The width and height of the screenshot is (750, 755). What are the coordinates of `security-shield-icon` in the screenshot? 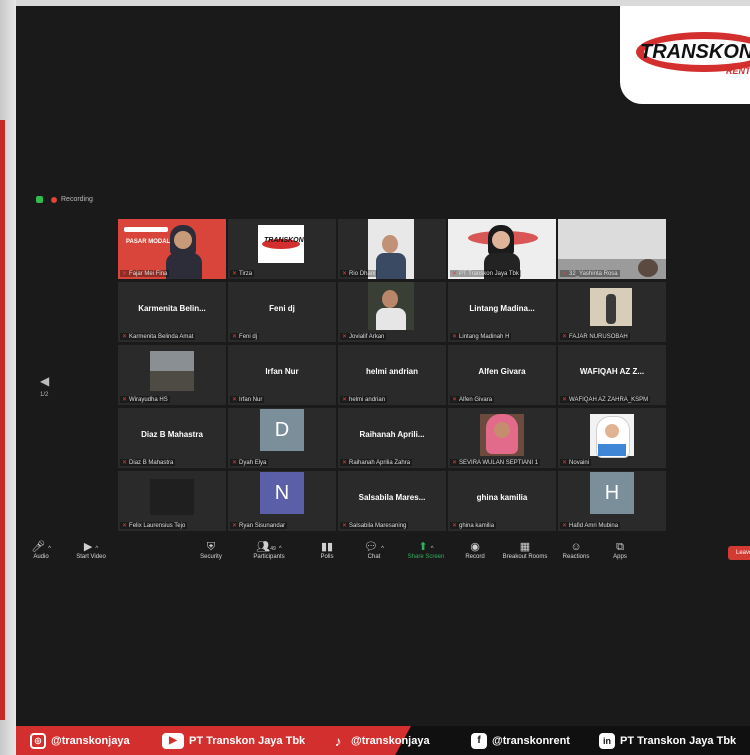 It's located at (39, 199).